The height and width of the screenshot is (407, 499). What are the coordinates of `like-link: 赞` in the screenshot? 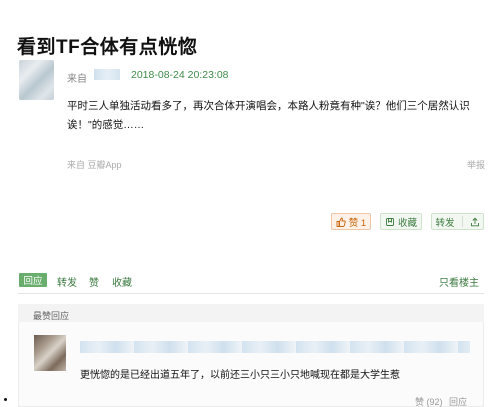 It's located at (94, 281).